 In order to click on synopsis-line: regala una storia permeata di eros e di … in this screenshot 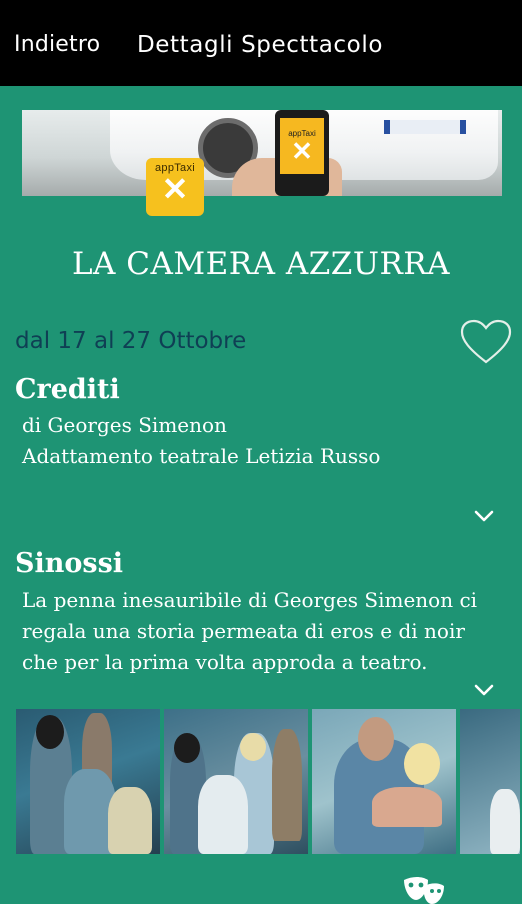, I will do `click(243, 631)`.